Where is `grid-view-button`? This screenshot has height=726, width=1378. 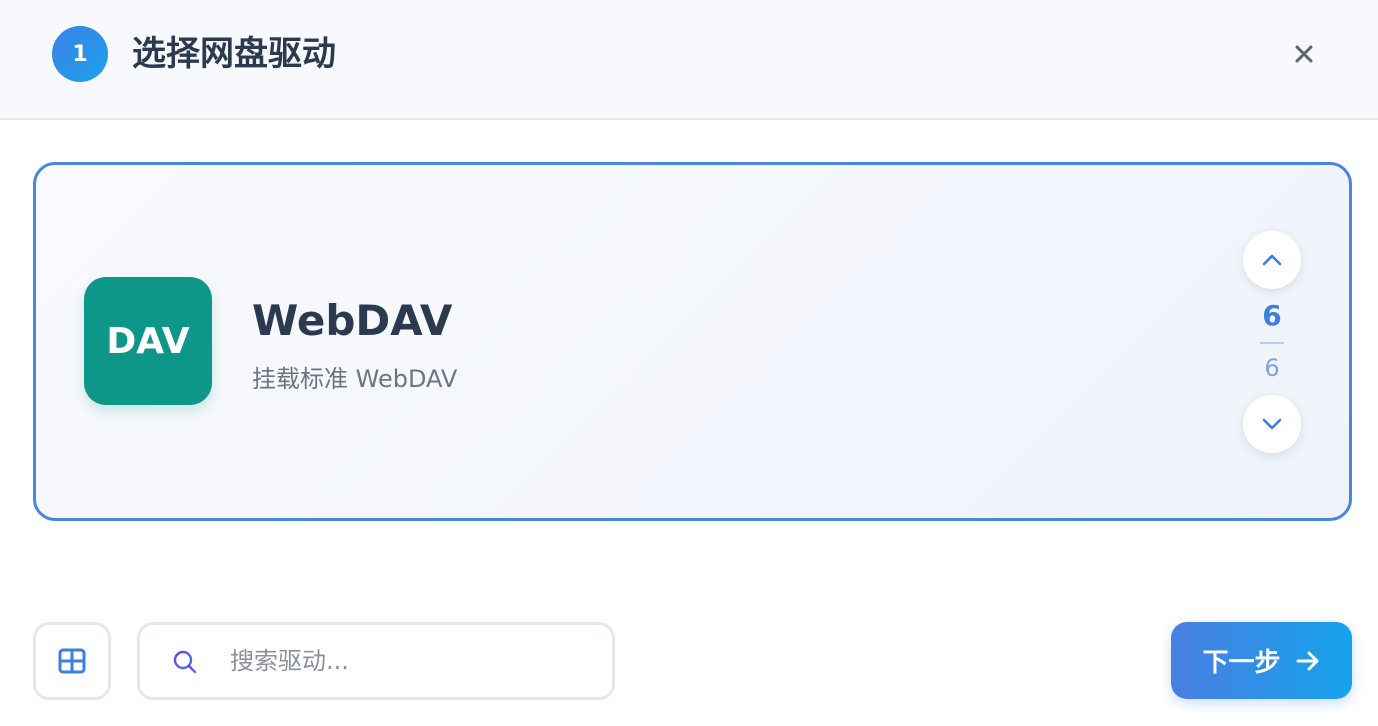
grid-view-button is located at coordinates (72, 661).